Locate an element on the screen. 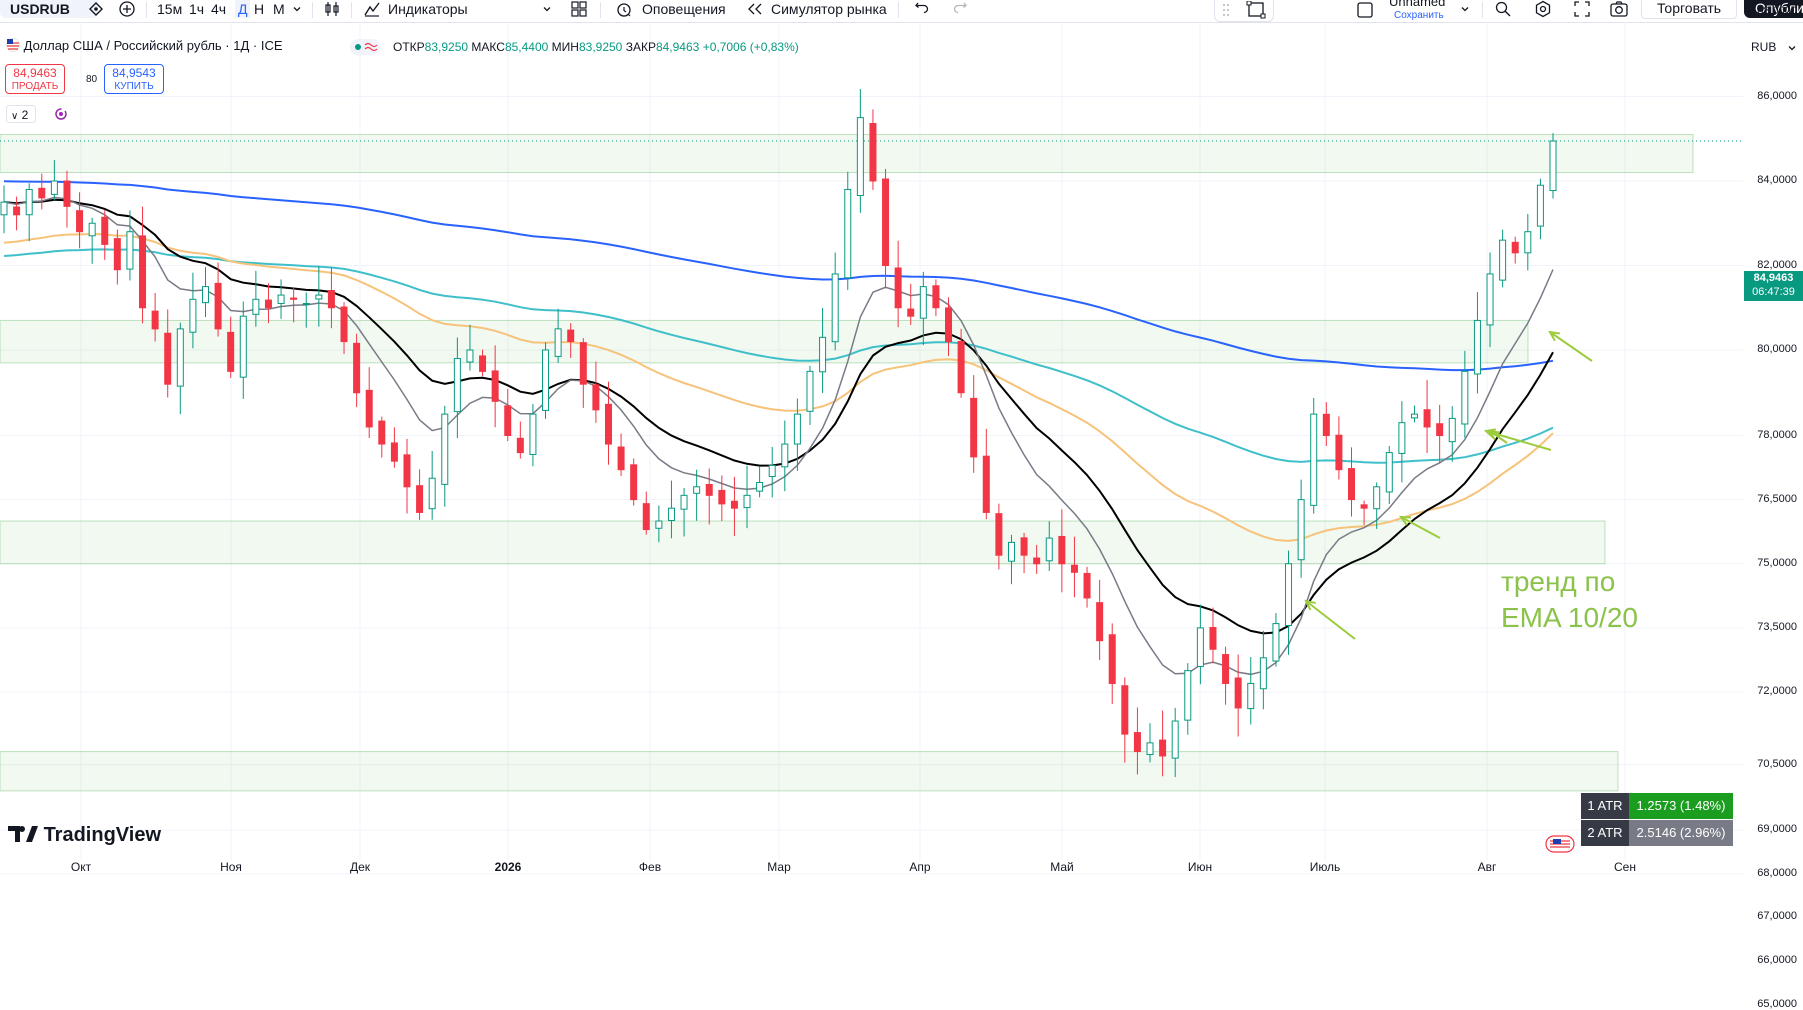 The width and height of the screenshot is (1803, 1010). symbol-search: USDRUB is located at coordinates (49, 9).